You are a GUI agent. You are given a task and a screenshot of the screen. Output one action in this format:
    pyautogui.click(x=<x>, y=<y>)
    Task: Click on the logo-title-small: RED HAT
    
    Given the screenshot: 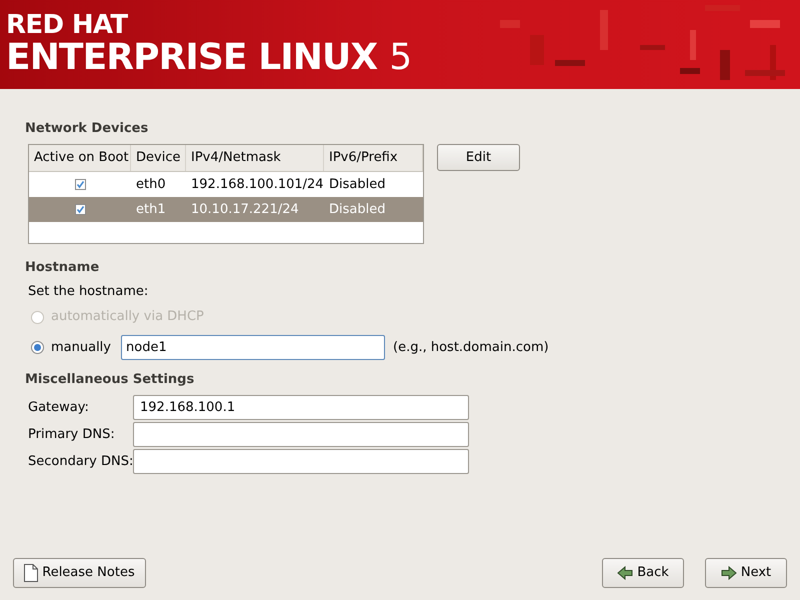 What is the action you would take?
    pyautogui.click(x=67, y=25)
    